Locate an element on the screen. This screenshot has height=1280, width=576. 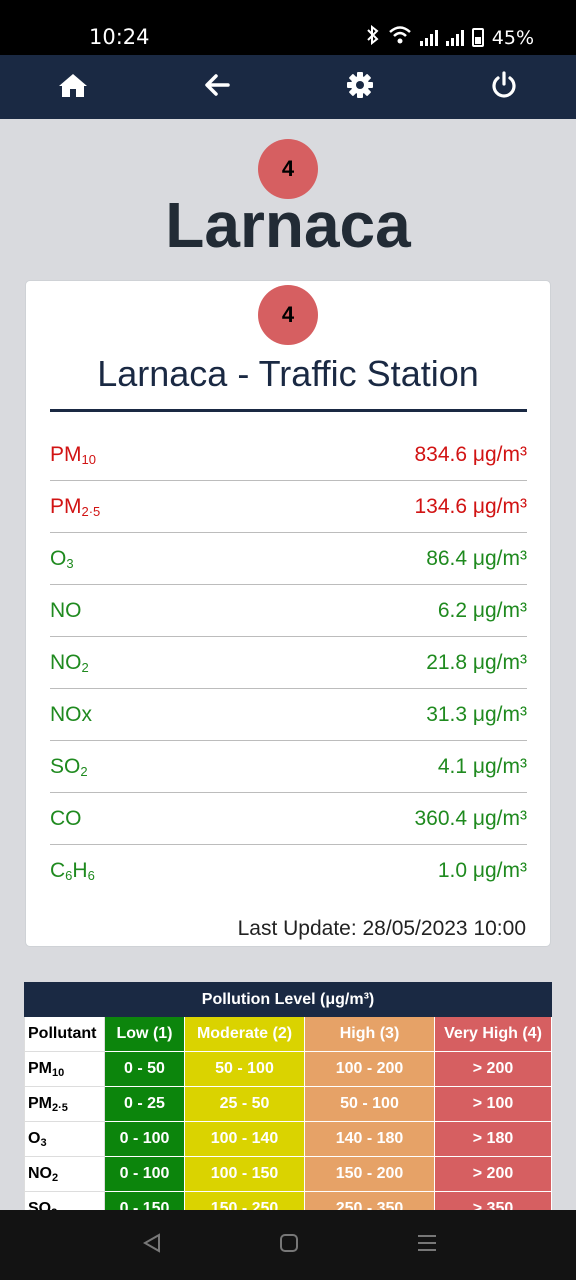
station-title: Larnaca - Traffic Station is located at coordinates (288, 373).